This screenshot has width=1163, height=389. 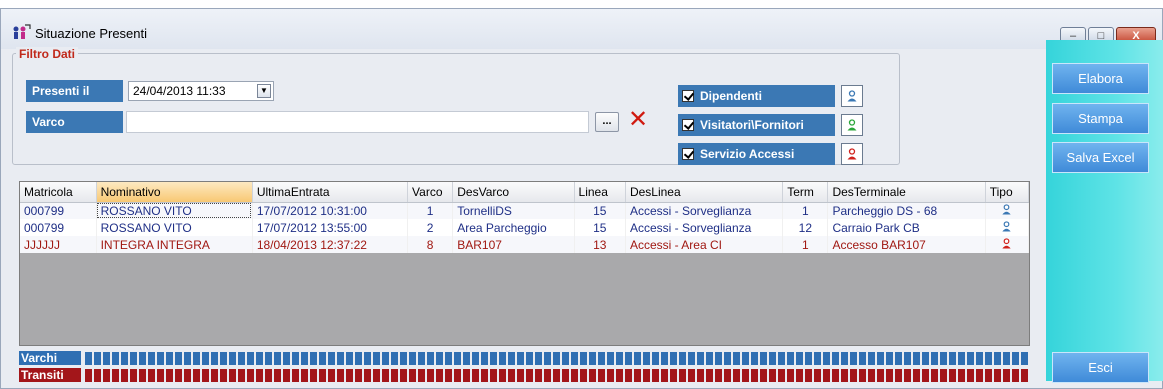 What do you see at coordinates (58, 192) in the screenshot?
I see `col-matricola: Matricola` at bounding box center [58, 192].